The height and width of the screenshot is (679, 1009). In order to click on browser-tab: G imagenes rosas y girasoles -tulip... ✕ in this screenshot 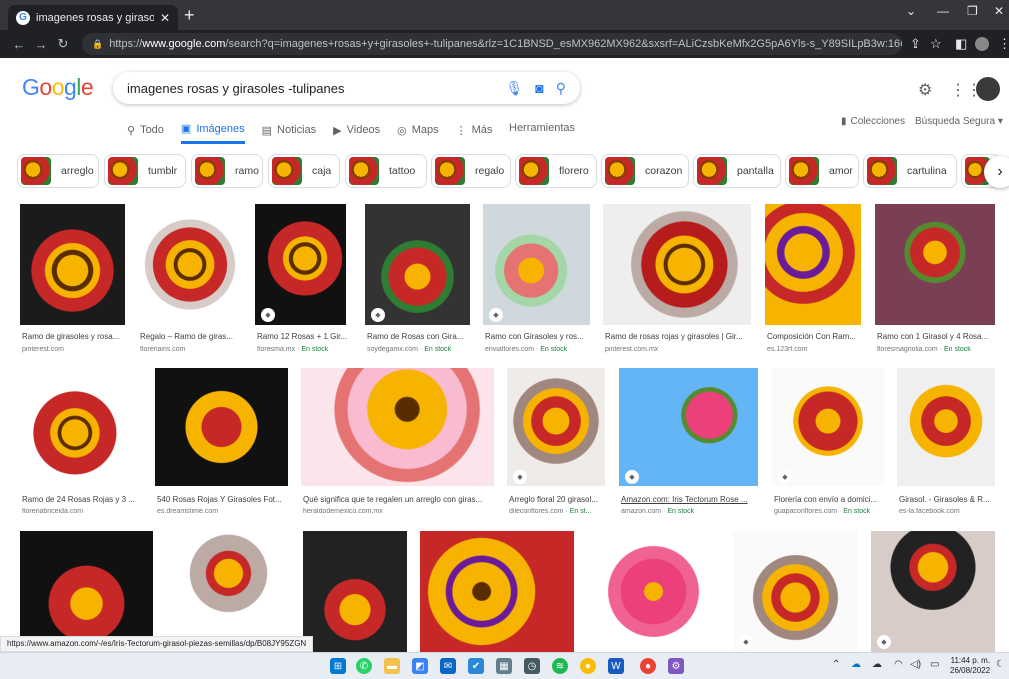, I will do `click(93, 17)`.